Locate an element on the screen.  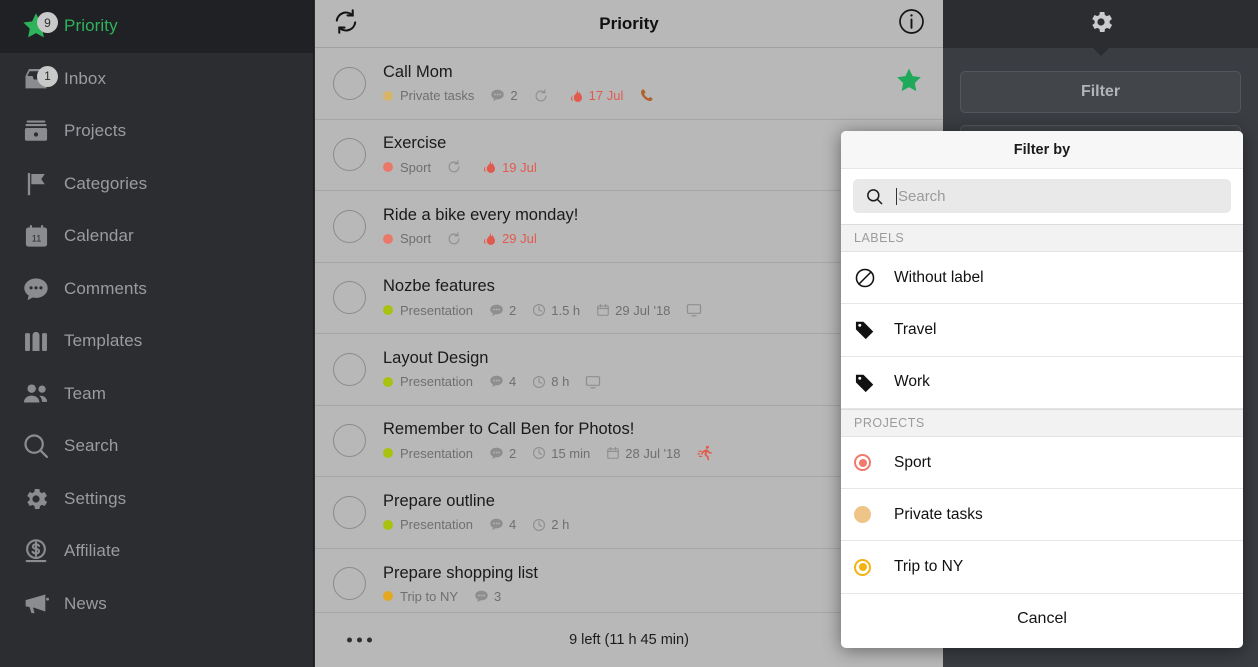
filter-button: Filter is located at coordinates (1100, 92).